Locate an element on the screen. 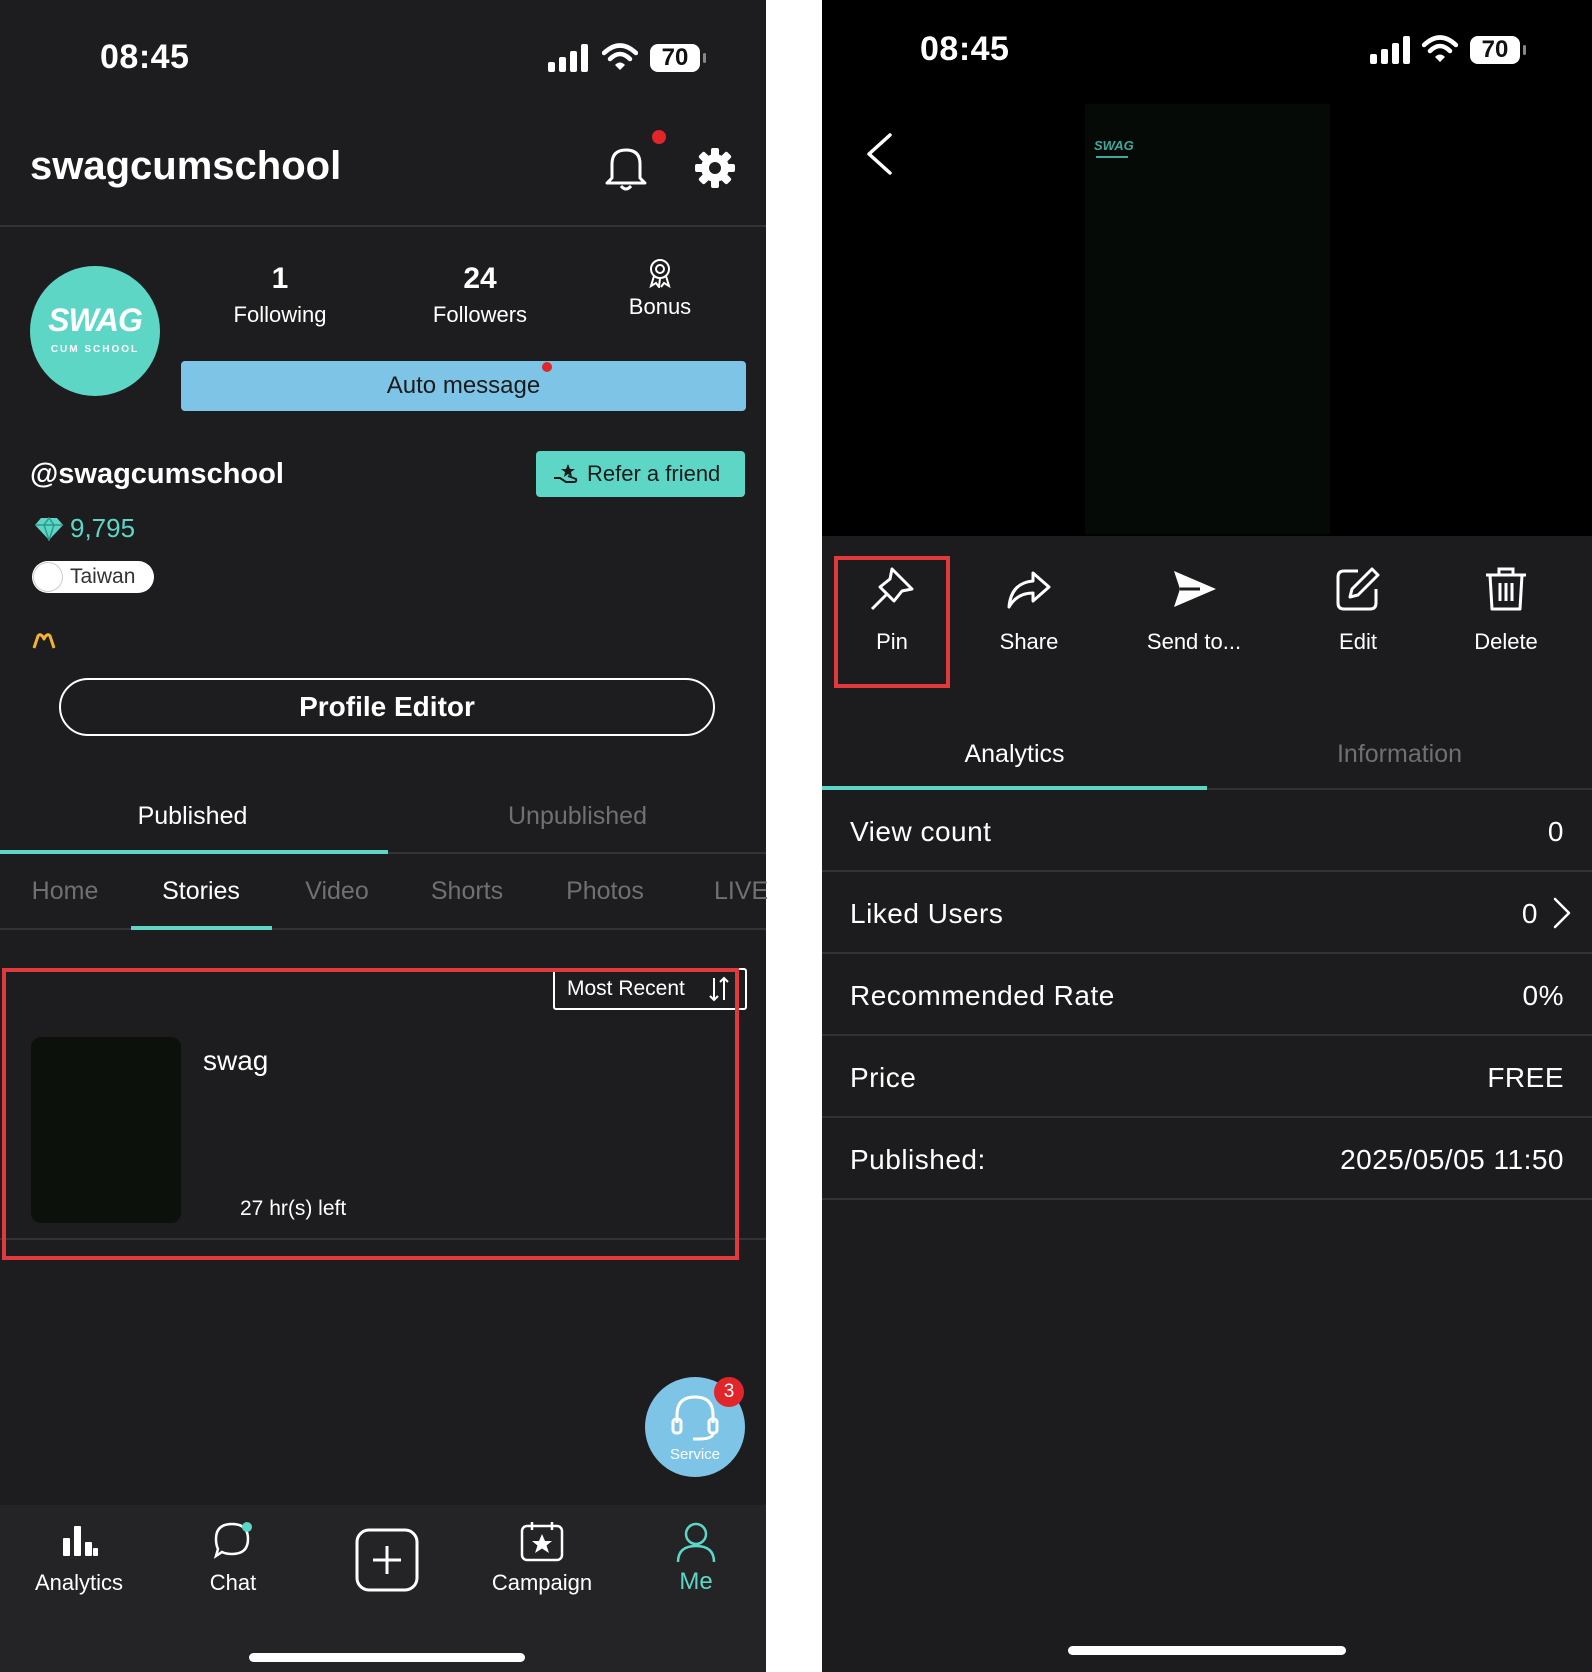 The image size is (1592, 1672). chevron-right-icon is located at coordinates (1562, 913).